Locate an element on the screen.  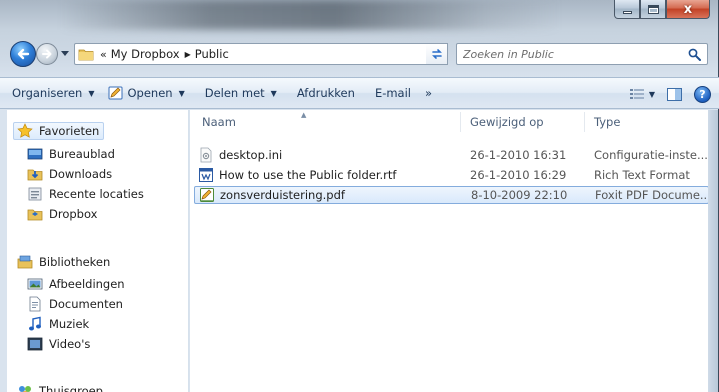
nav-item-music: Muziek is located at coordinates (58, 324).